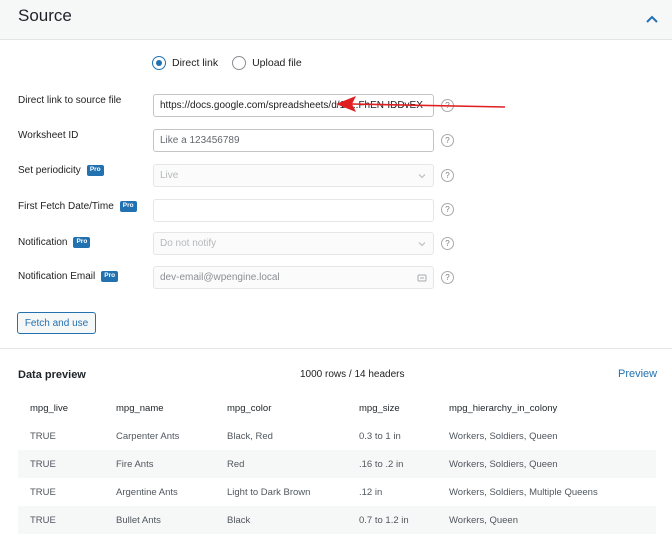 The width and height of the screenshot is (672, 538). I want to click on table-cell: Red, so click(236, 464).